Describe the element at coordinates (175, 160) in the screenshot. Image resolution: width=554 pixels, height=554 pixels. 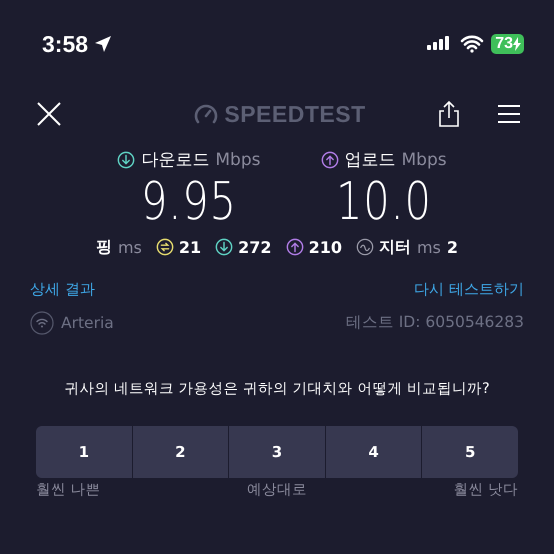
I see `result-label: 다운로드` at that location.